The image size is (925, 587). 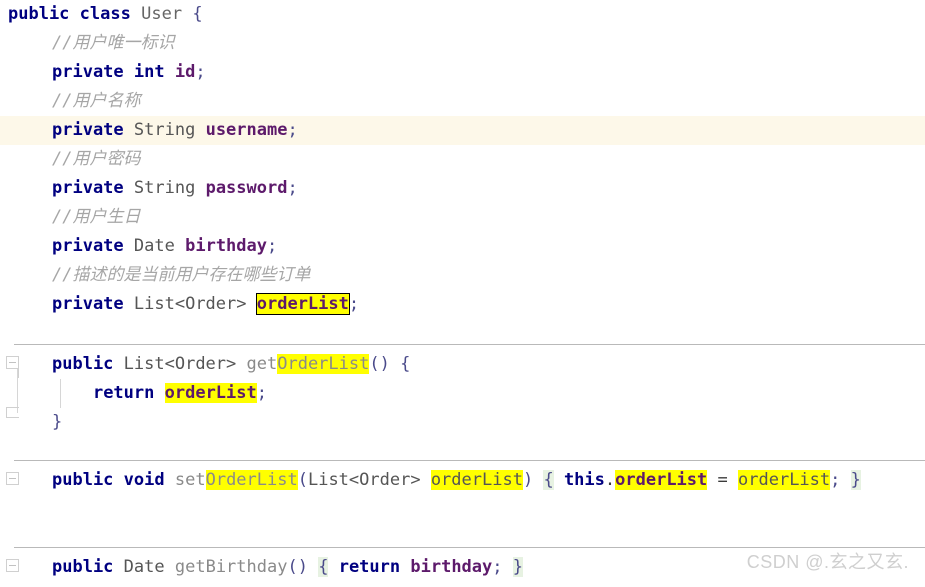 I want to click on code-line-12: public List<Order> getOrderList() {, so click(x=462, y=364).